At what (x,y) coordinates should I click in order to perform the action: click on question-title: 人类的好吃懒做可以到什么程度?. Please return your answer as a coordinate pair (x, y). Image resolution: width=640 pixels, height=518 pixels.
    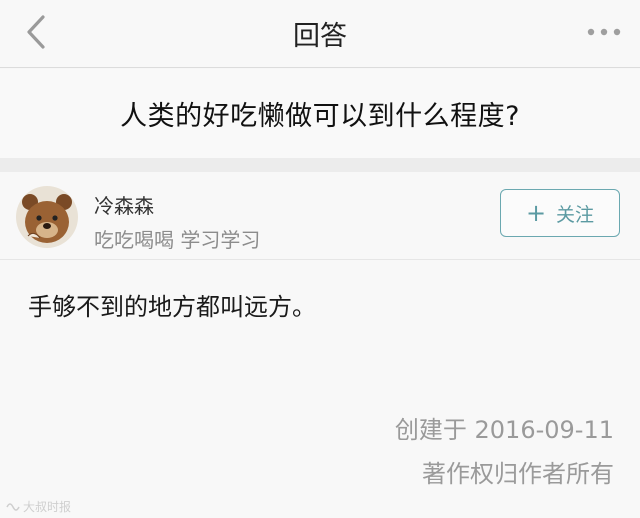
    Looking at the image, I should click on (320, 116).